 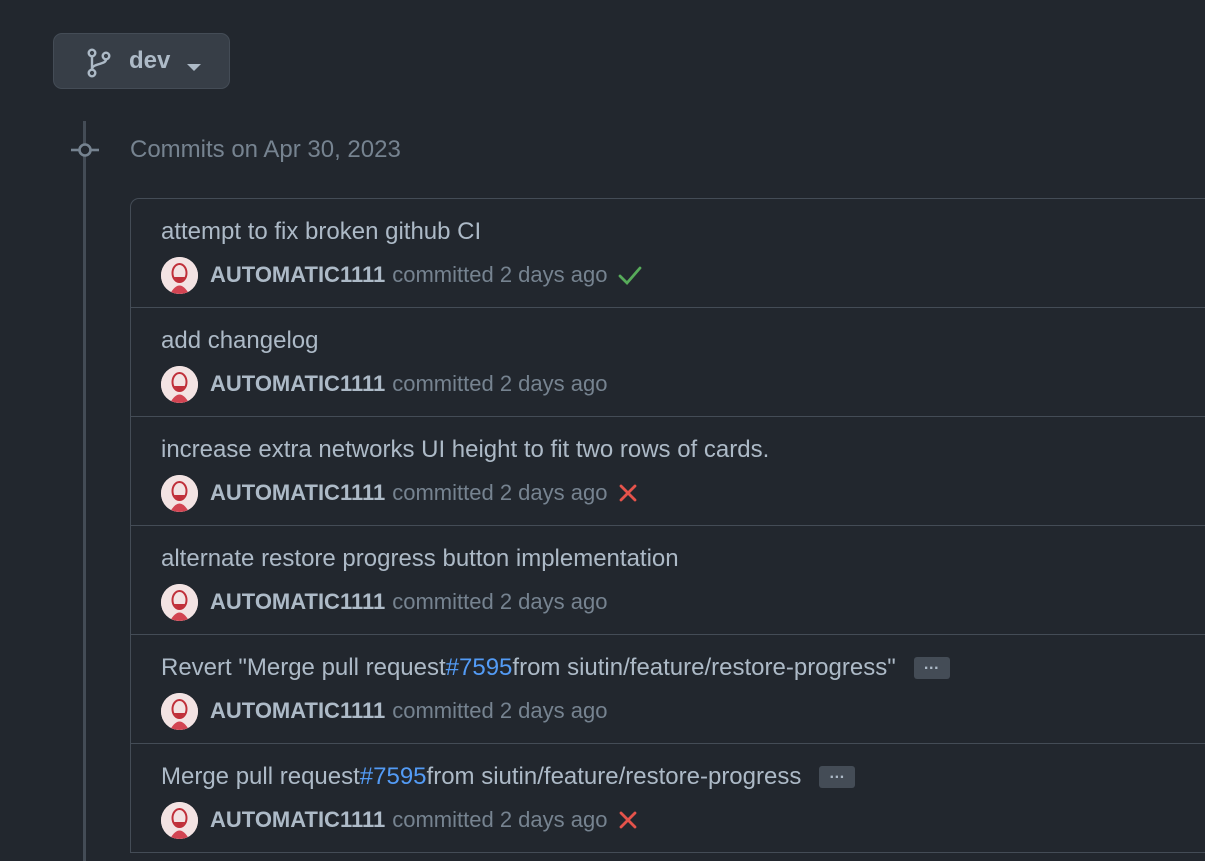 I want to click on branch-name: dev, so click(x=150, y=60).